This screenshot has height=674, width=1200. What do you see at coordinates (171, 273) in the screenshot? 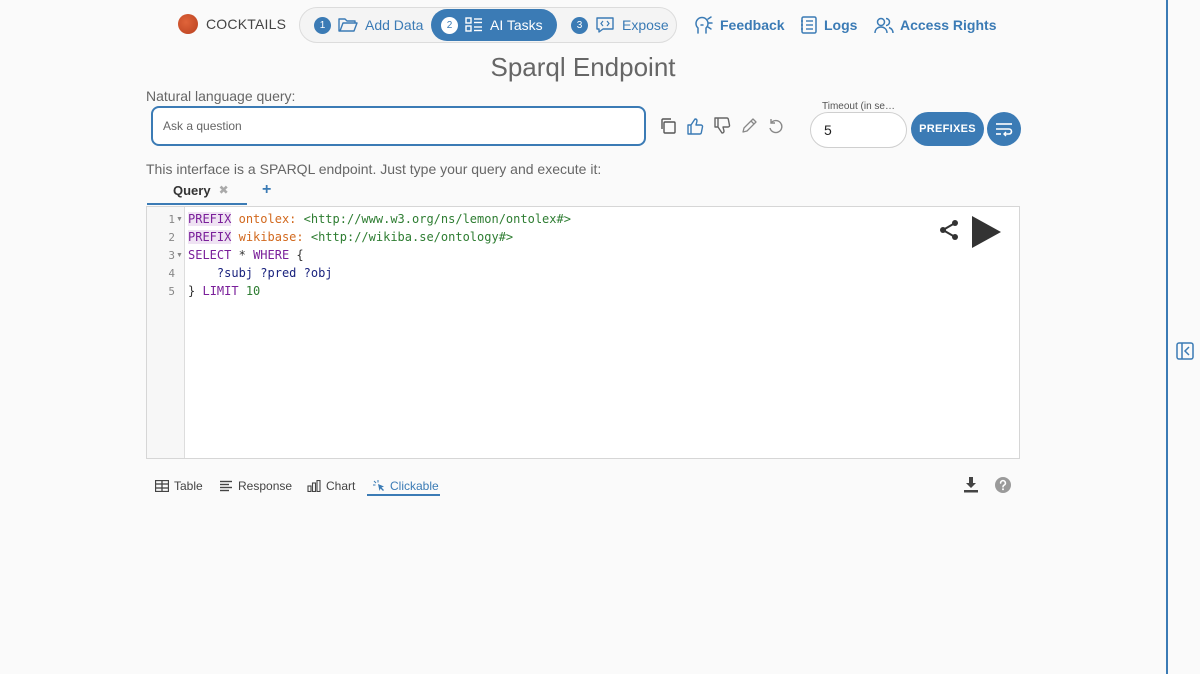
I see `line-number: 4` at bounding box center [171, 273].